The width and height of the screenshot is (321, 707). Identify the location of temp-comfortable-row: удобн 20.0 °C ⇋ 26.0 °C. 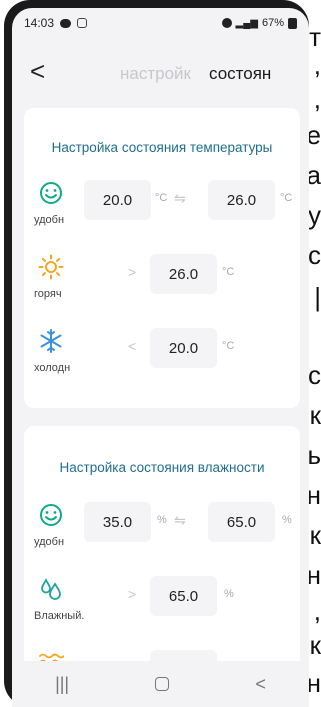
(162, 207).